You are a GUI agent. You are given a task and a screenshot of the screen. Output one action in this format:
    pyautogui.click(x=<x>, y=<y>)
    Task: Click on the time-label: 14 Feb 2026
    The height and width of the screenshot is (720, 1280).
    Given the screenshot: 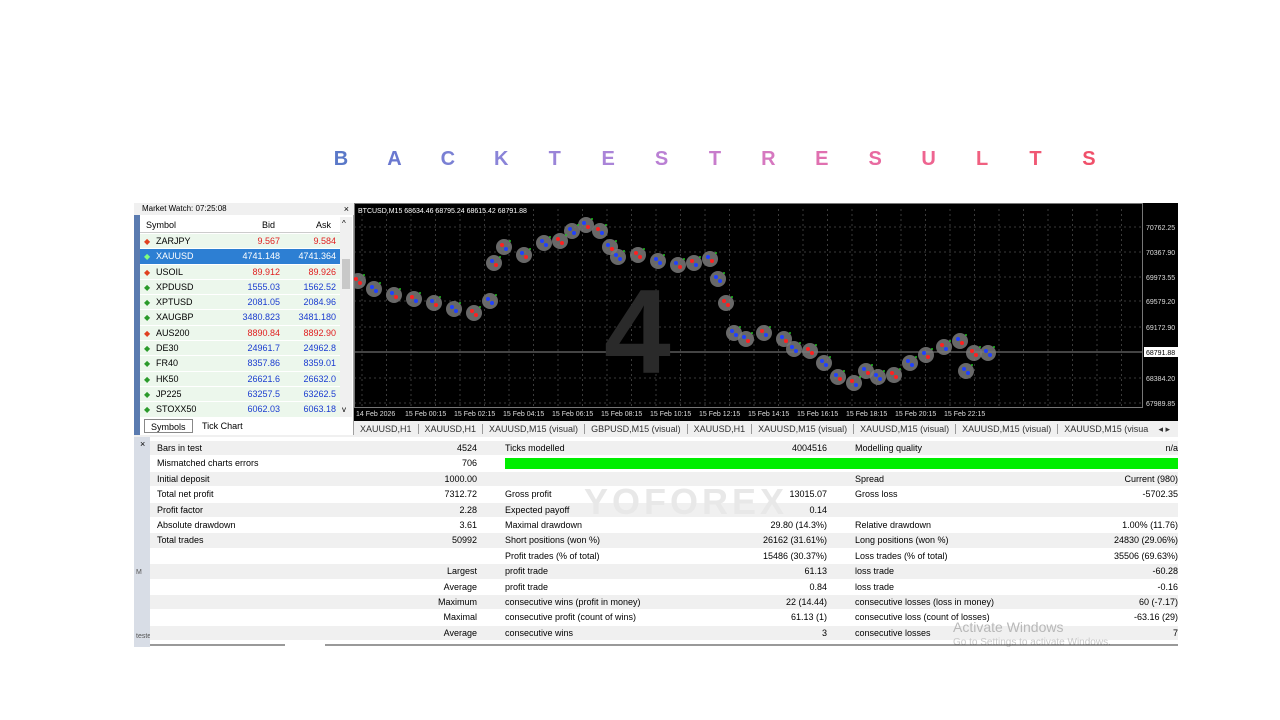 What is the action you would take?
    pyautogui.click(x=375, y=414)
    